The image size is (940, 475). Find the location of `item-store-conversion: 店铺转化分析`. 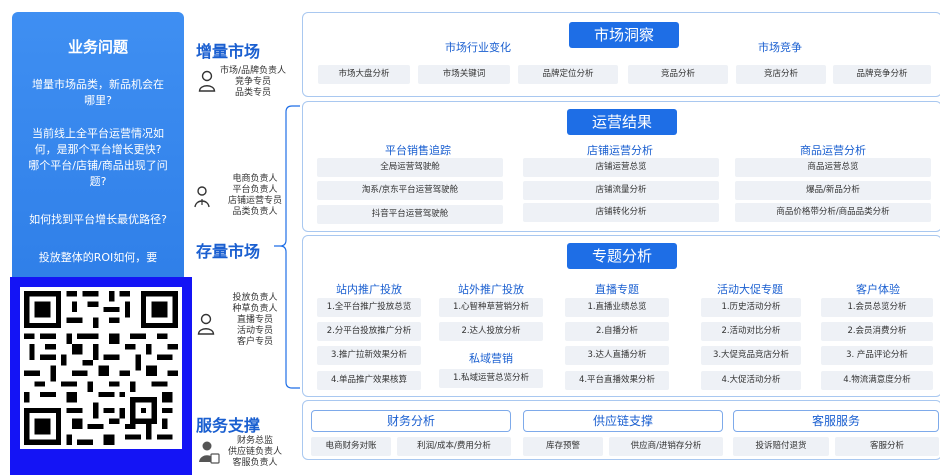

item-store-conversion: 店铺转化分析 is located at coordinates (621, 212).